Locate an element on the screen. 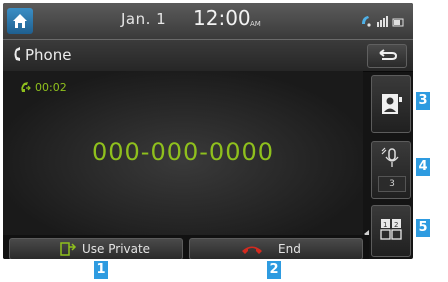 This screenshot has width=448, height=282. home-button is located at coordinates (20, 21).